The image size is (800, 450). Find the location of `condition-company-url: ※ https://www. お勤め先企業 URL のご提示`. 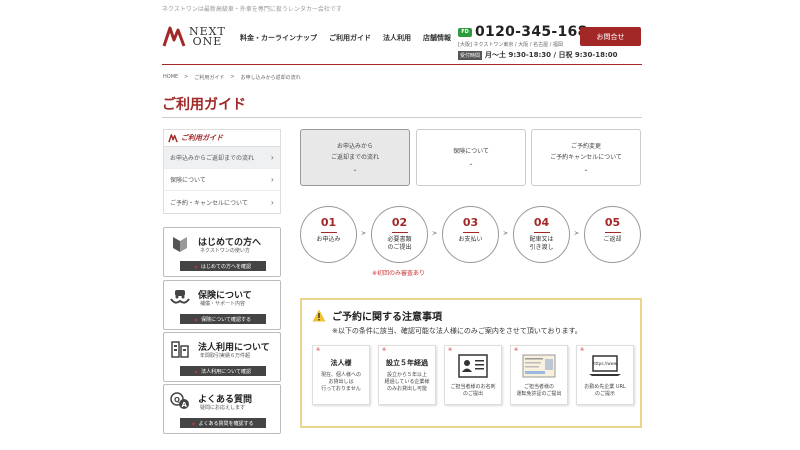

condition-company-url: ※ https://www. お勤め先企業 URL のご提示 is located at coordinates (605, 375).